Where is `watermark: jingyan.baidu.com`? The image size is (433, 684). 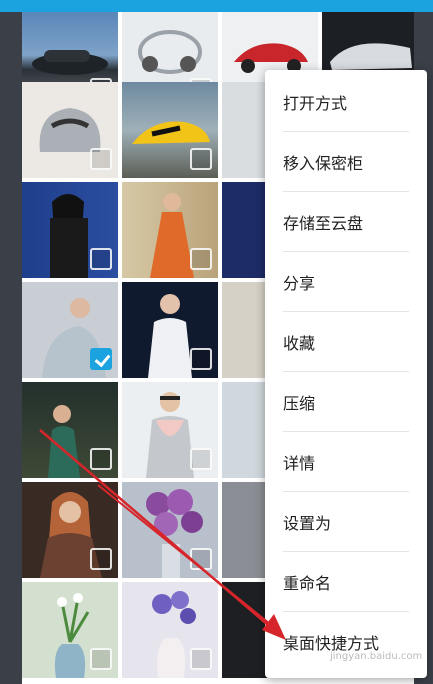
watermark: jingyan.baidu.com is located at coordinates (376, 656).